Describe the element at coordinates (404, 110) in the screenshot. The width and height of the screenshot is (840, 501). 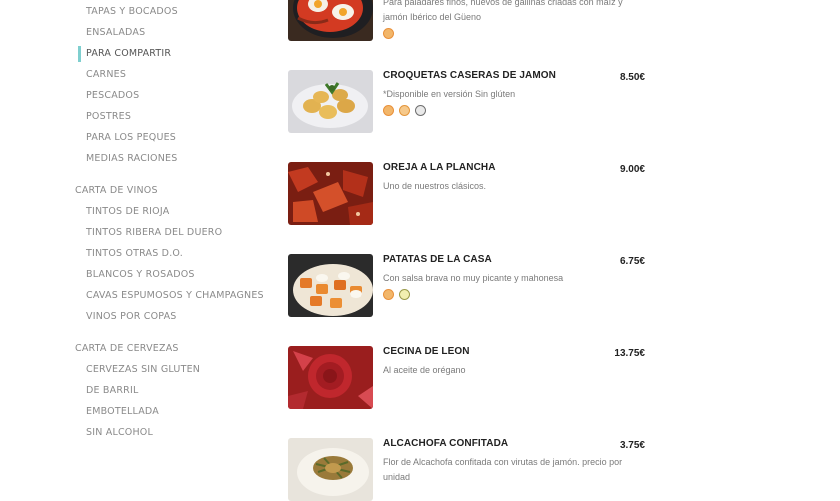
I see `gluten-allergen-icon` at that location.